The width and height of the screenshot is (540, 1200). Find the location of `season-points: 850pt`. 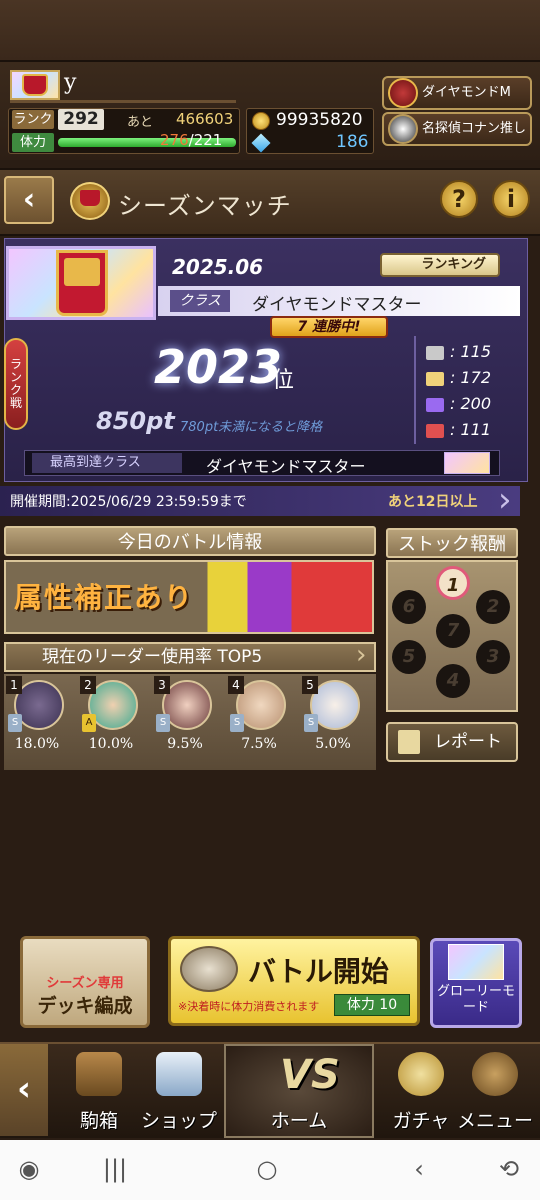

season-points: 850pt is located at coordinates (135, 421).